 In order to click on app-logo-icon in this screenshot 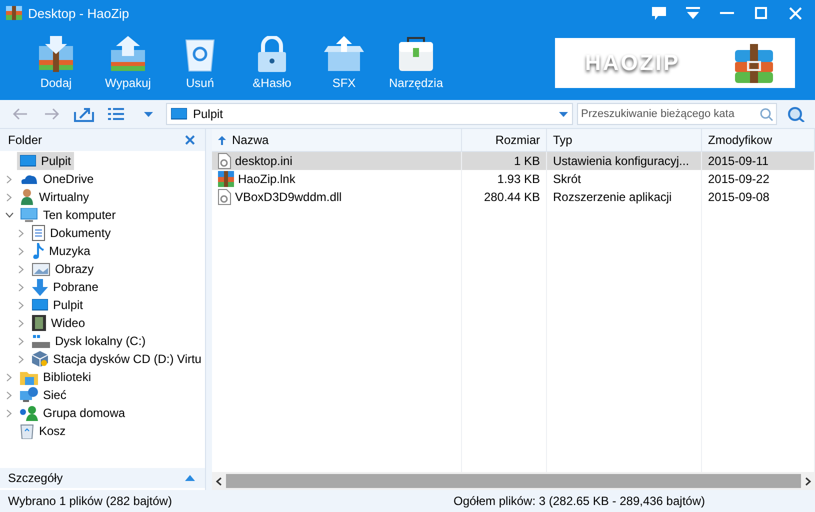, I will do `click(14, 13)`.